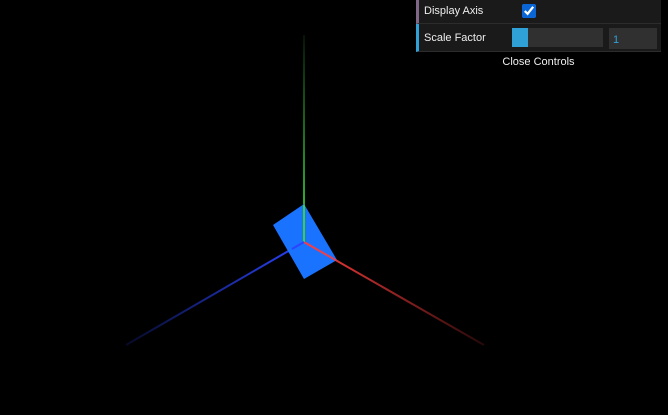  I want to click on scale-factor-row: Scale Factor, so click(538, 38).